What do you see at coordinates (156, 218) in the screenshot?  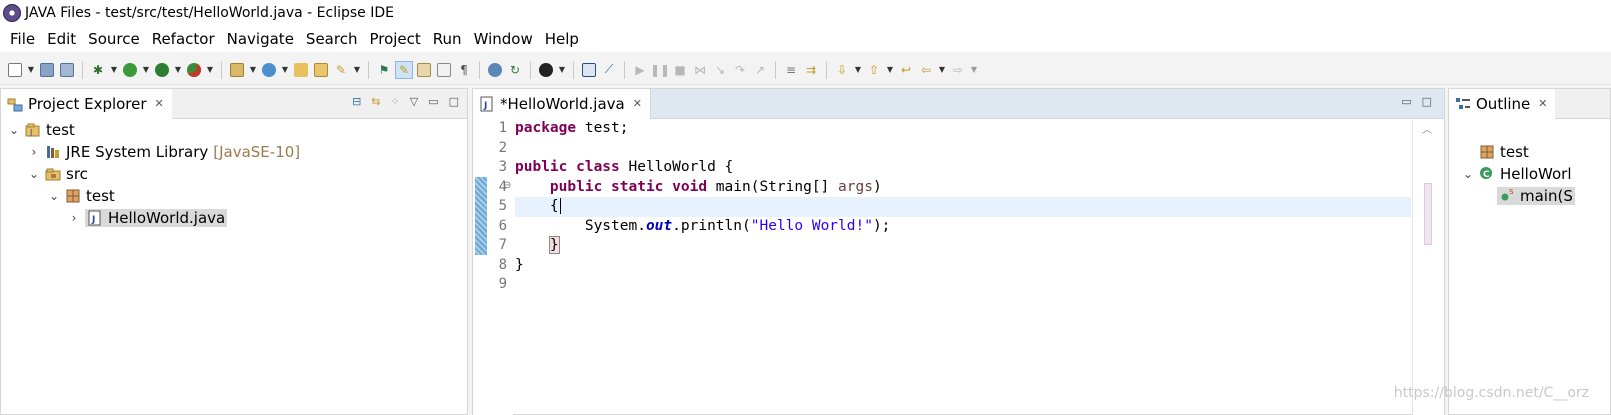 I see `selected-tree-item: J HelloWorld.java` at bounding box center [156, 218].